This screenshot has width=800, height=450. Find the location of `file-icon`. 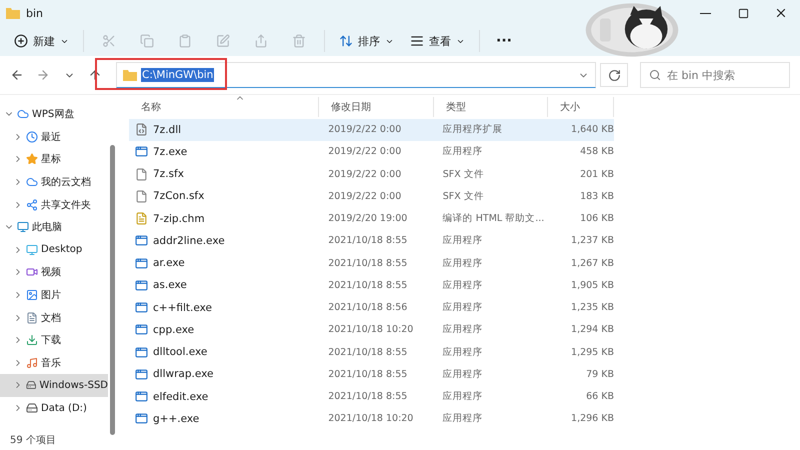

file-icon is located at coordinates (141, 196).